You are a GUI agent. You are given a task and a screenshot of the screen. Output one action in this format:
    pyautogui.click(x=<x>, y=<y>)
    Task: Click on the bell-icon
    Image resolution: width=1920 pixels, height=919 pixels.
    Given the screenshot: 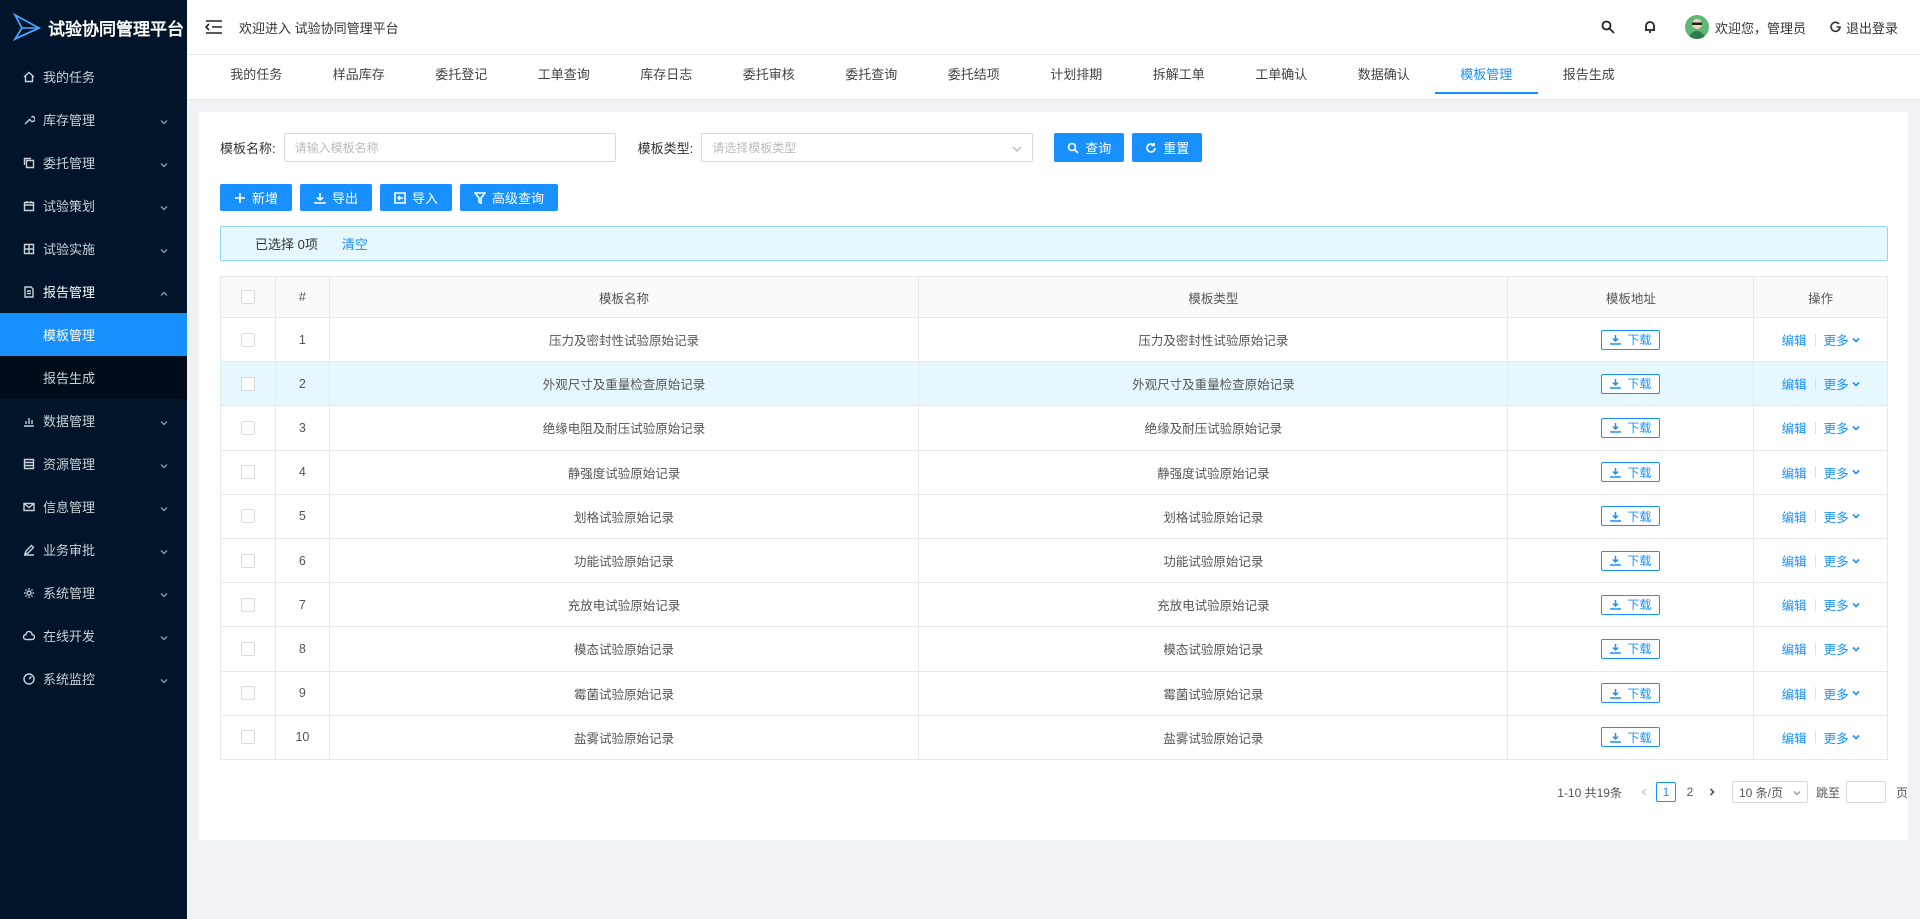 What is the action you would take?
    pyautogui.click(x=1651, y=27)
    